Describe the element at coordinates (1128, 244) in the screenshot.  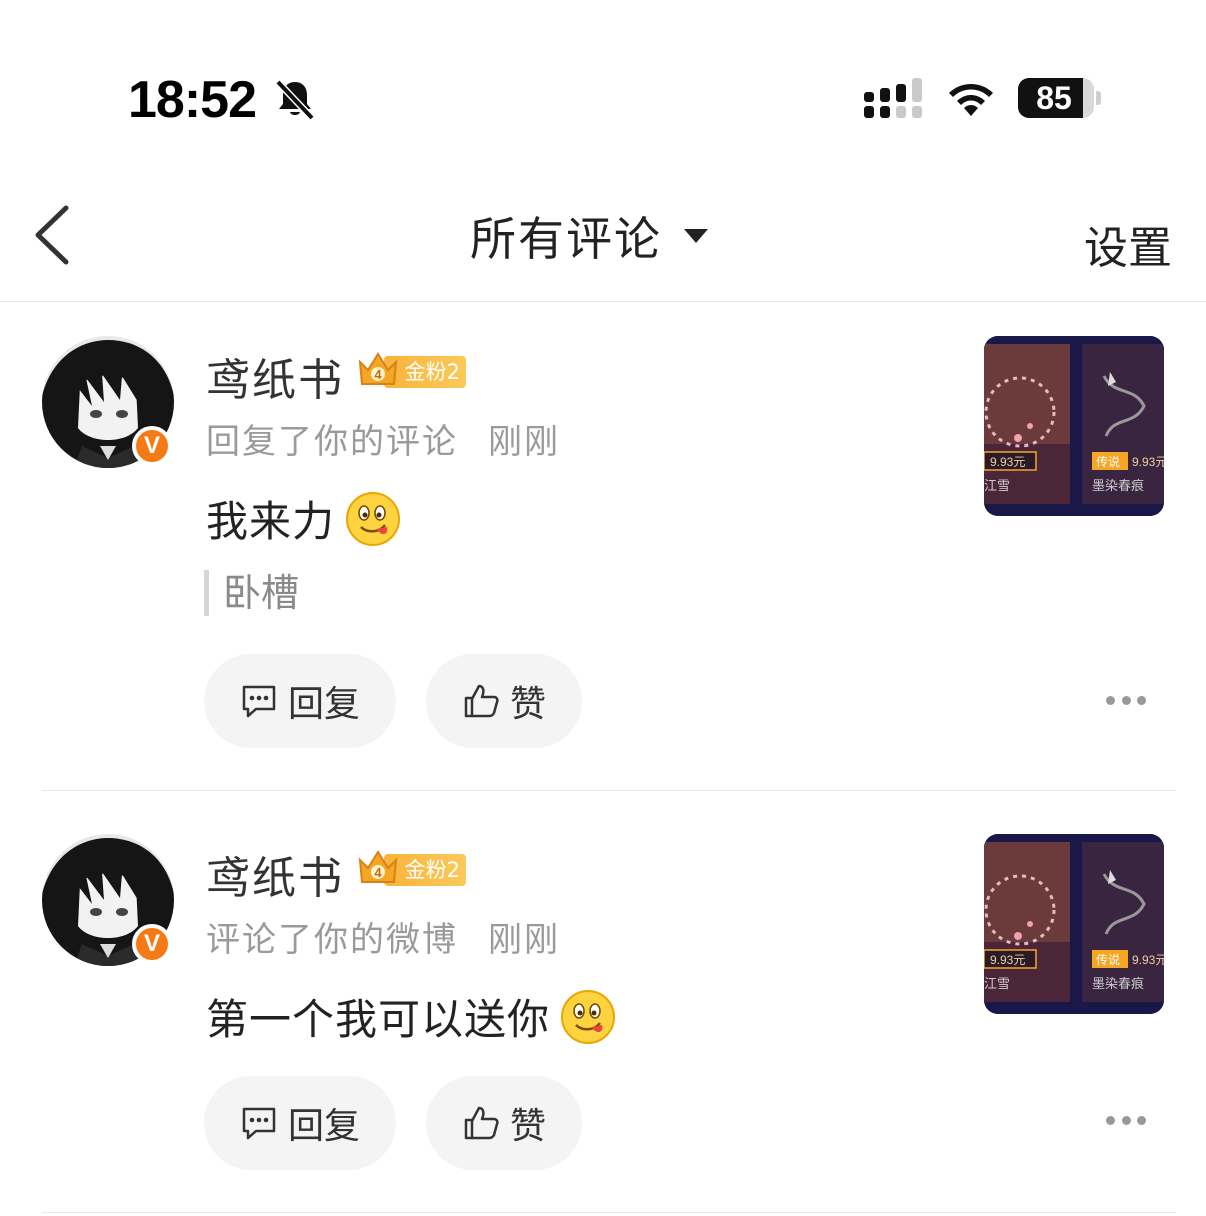
I see `settings-button: 设置` at that location.